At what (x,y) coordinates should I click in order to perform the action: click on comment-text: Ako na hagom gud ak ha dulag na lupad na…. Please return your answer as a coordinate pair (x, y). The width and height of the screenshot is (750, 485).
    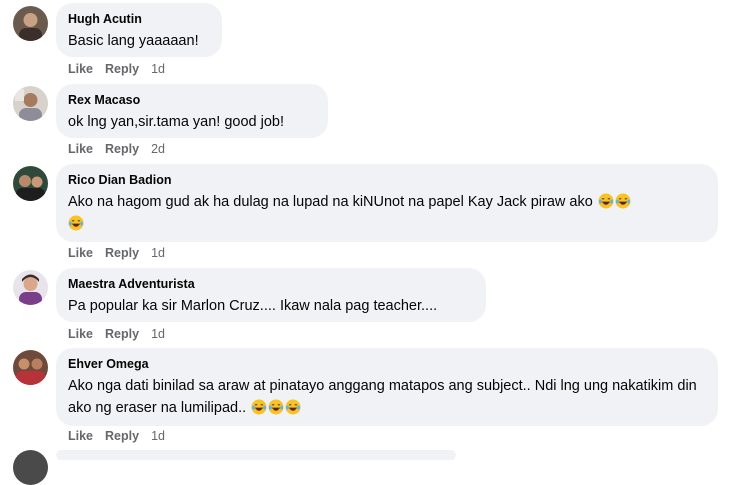
    Looking at the image, I should click on (387, 213).